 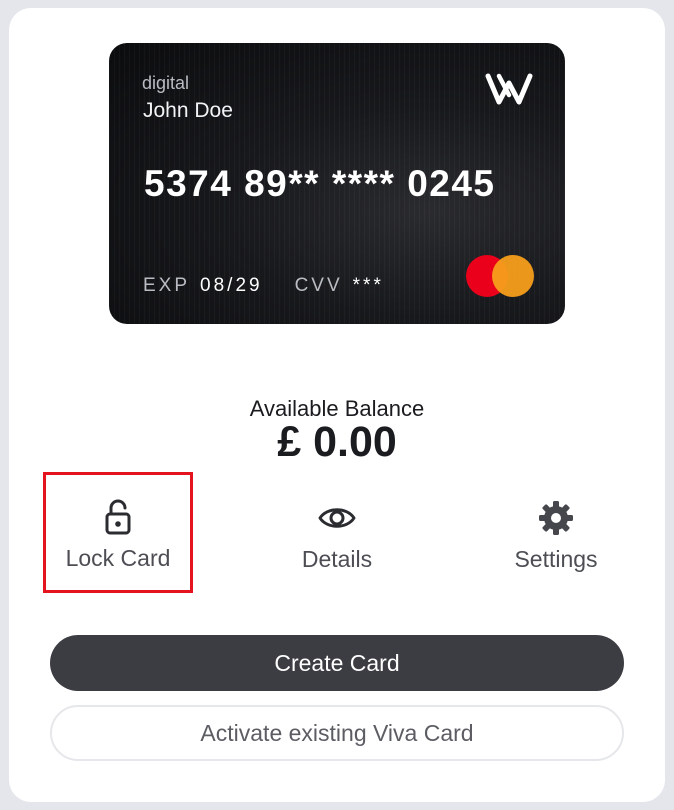 I want to click on gear-icon, so click(x=556, y=518).